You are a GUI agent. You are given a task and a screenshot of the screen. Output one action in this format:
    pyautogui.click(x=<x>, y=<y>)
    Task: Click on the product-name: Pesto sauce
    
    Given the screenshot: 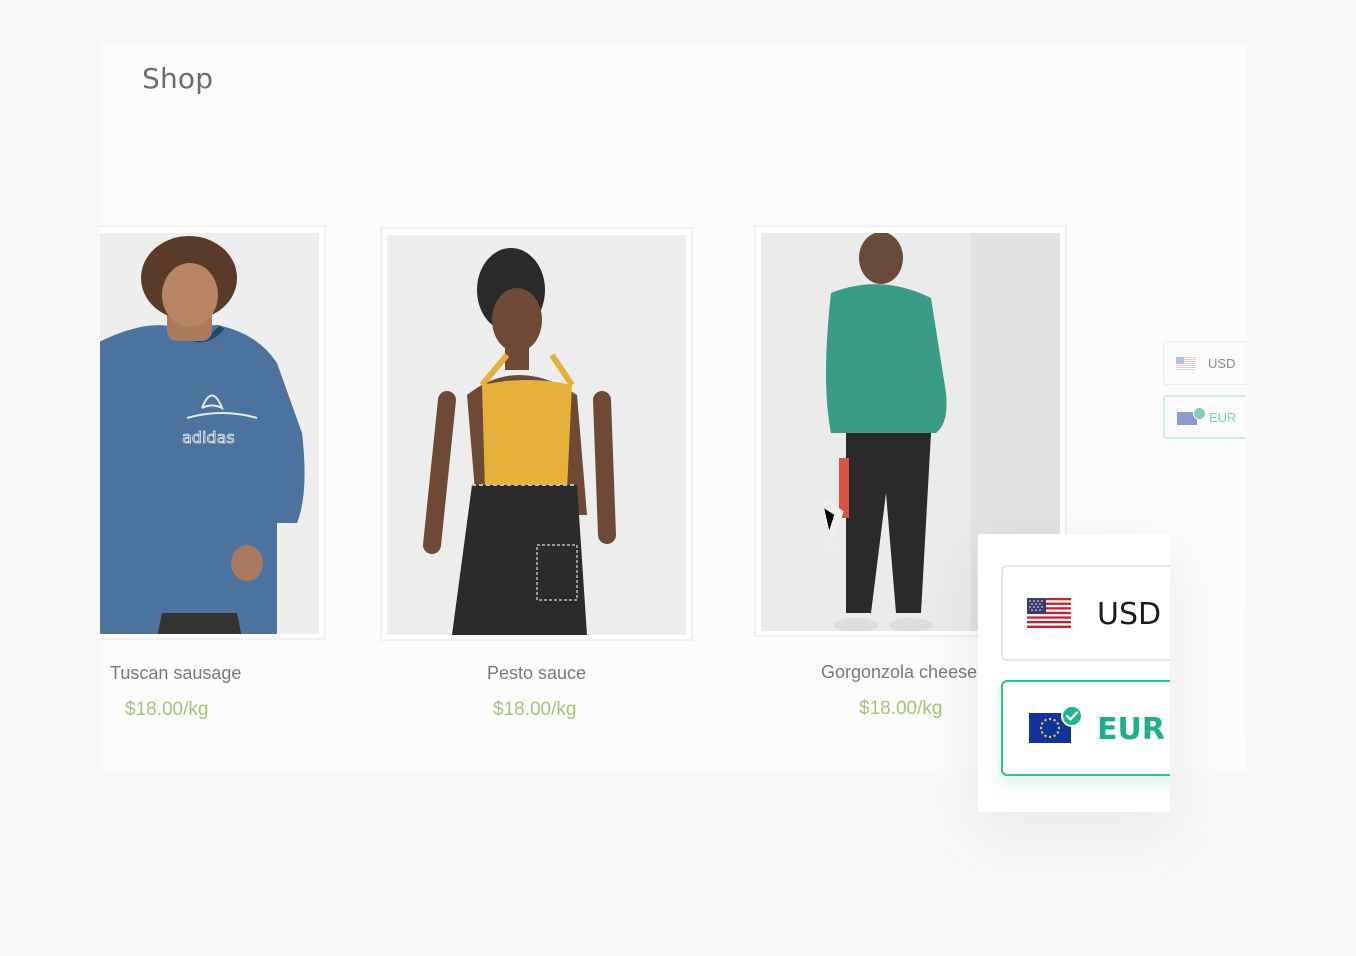 What is the action you would take?
    pyautogui.click(x=536, y=673)
    